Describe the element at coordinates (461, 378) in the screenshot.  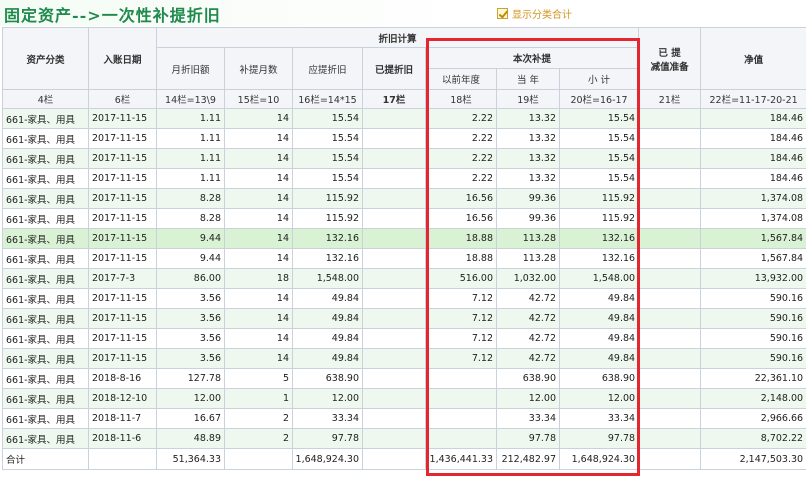
I see `cell-prior-years` at that location.